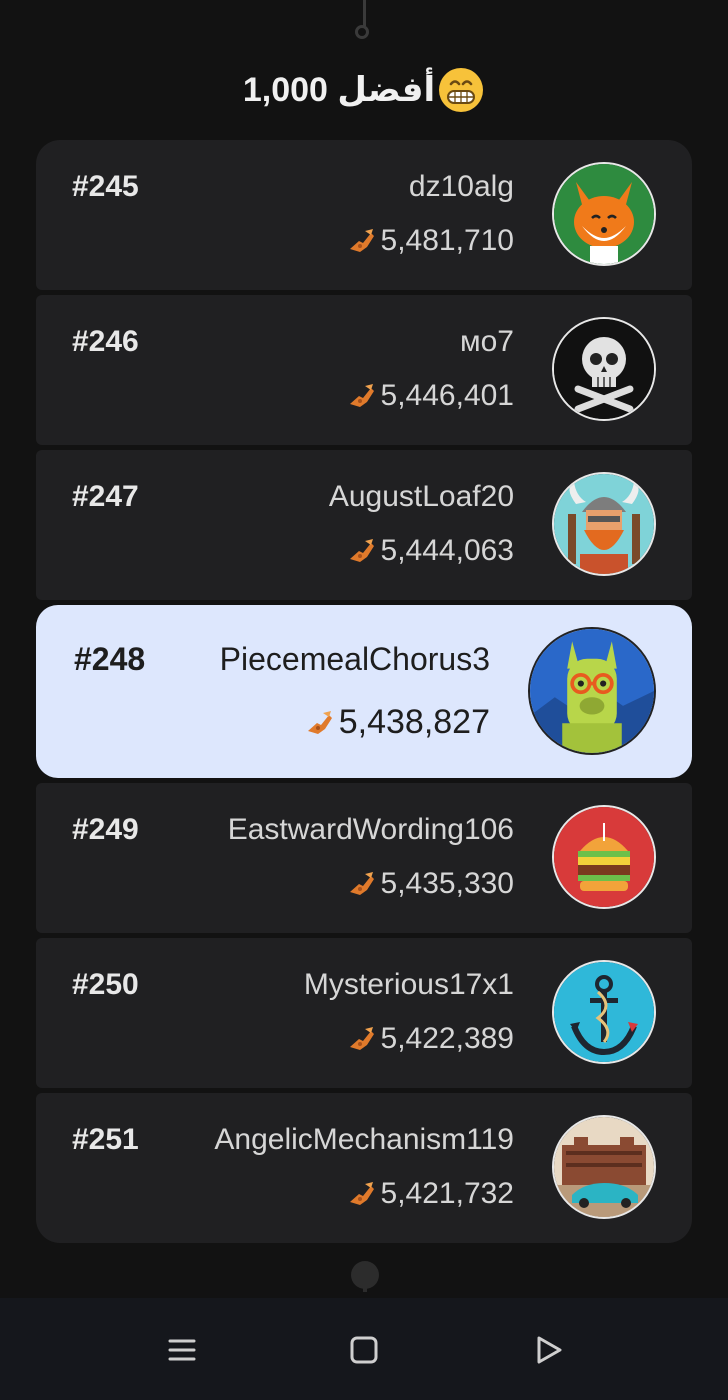 The image size is (728, 1400). I want to click on player-name: Mysterious17x1, so click(408, 984).